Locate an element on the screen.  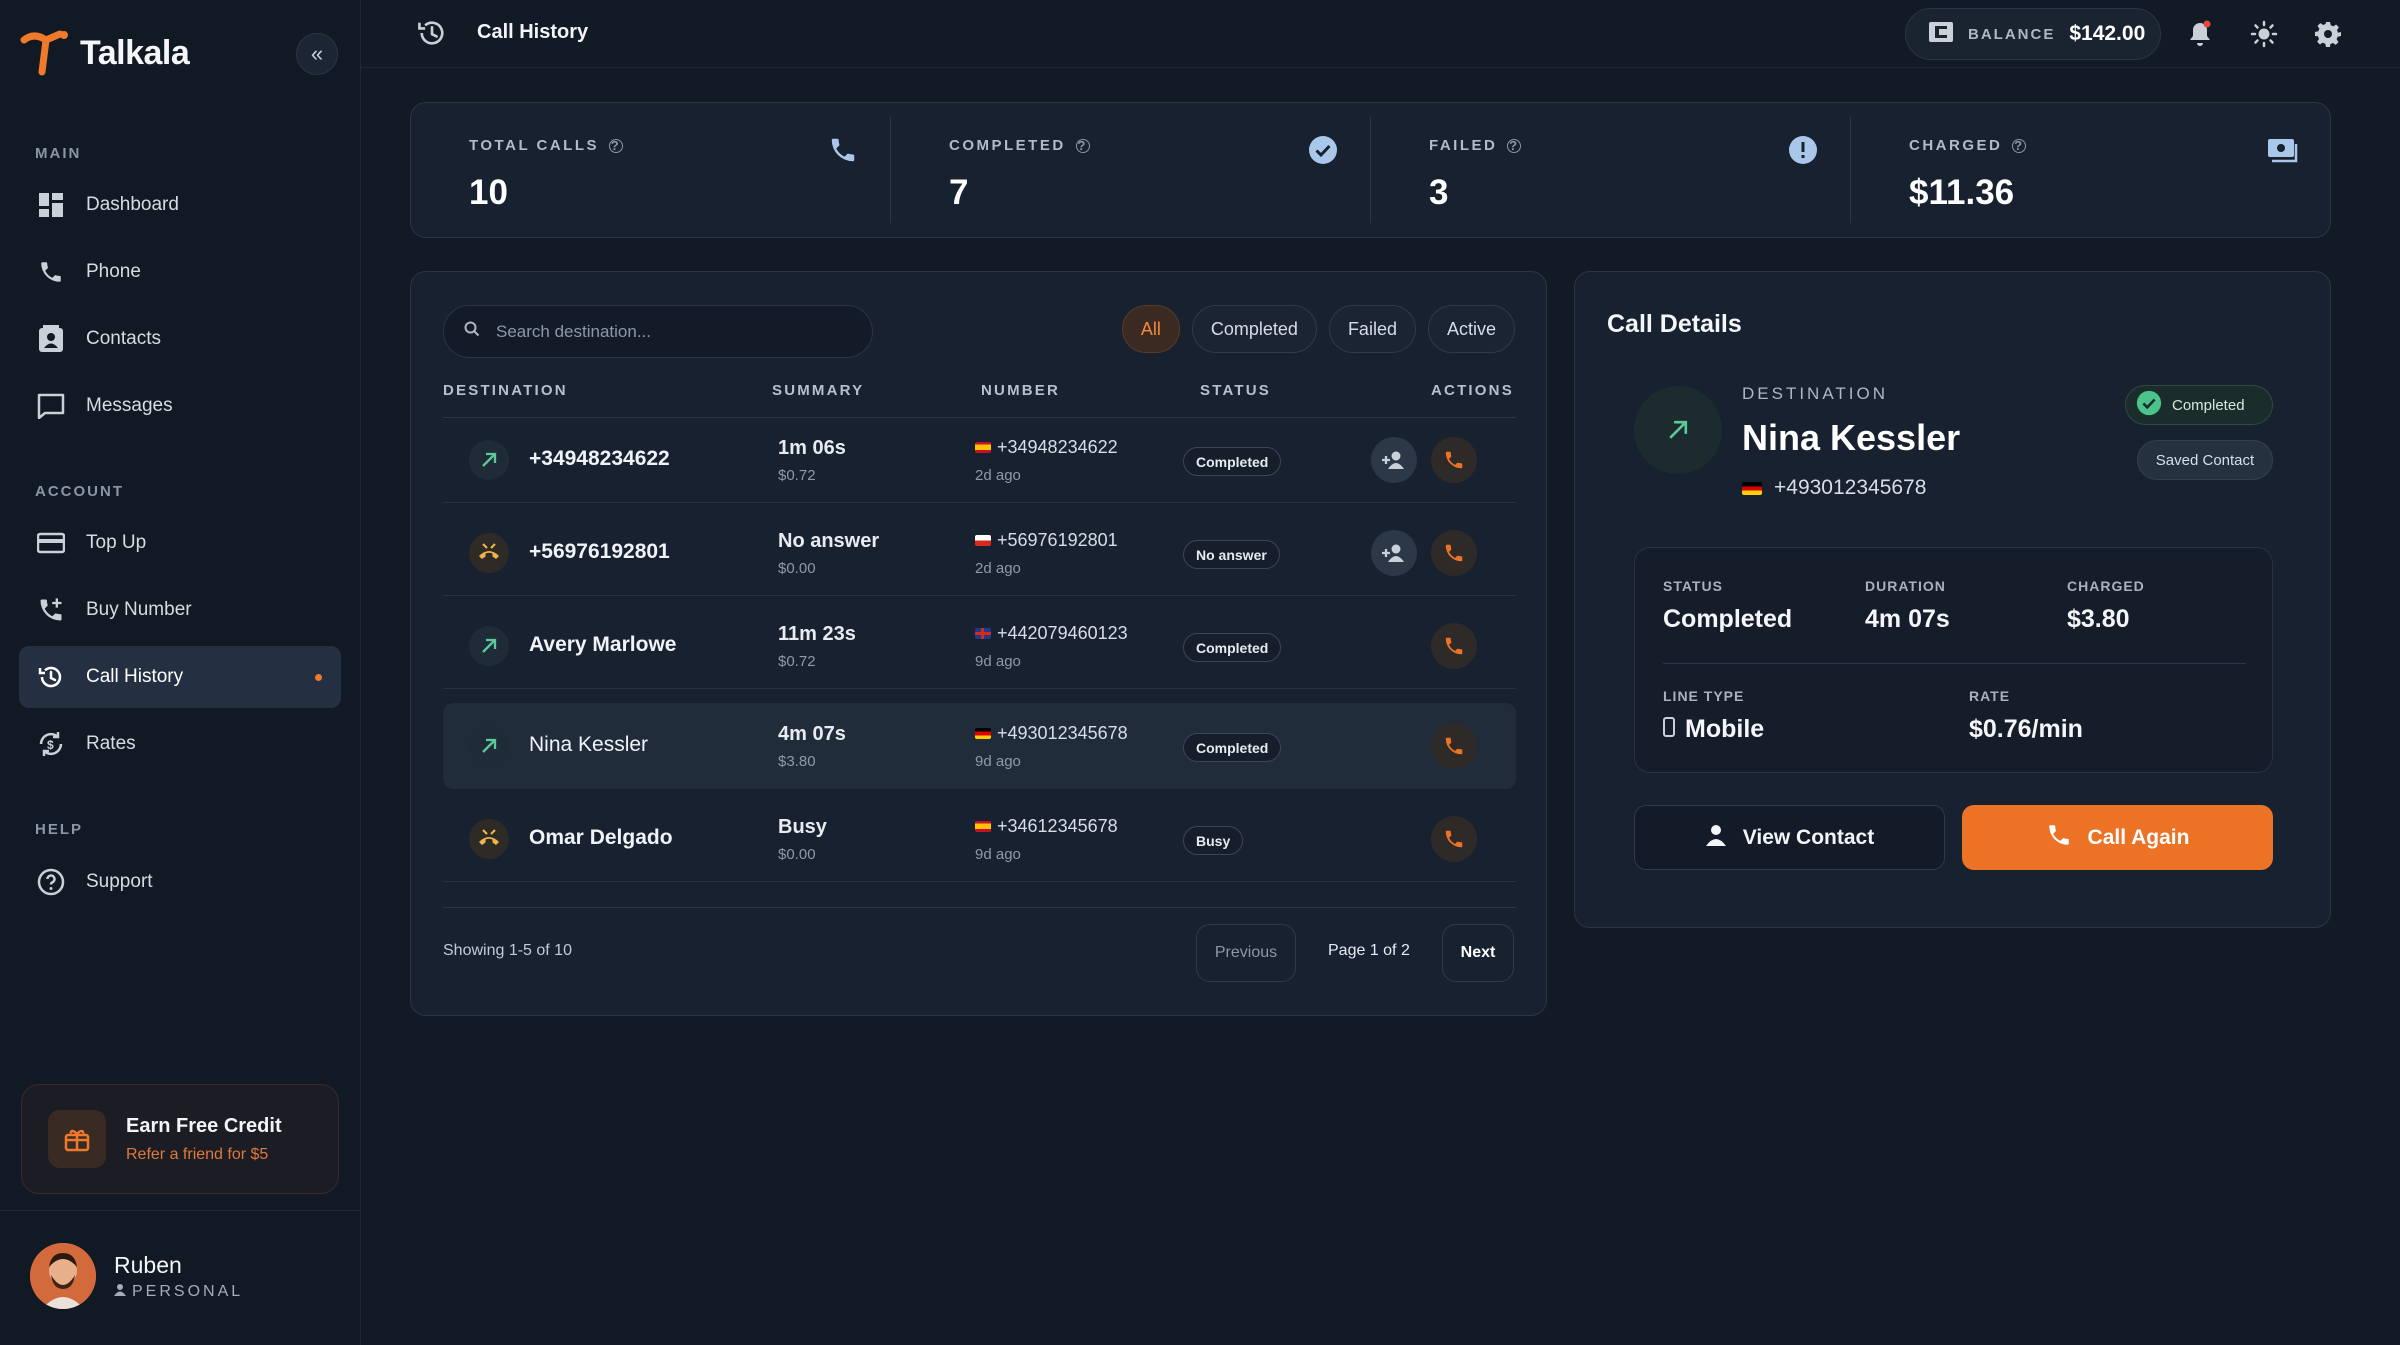
column-header-status: STATUS is located at coordinates (1235, 390).